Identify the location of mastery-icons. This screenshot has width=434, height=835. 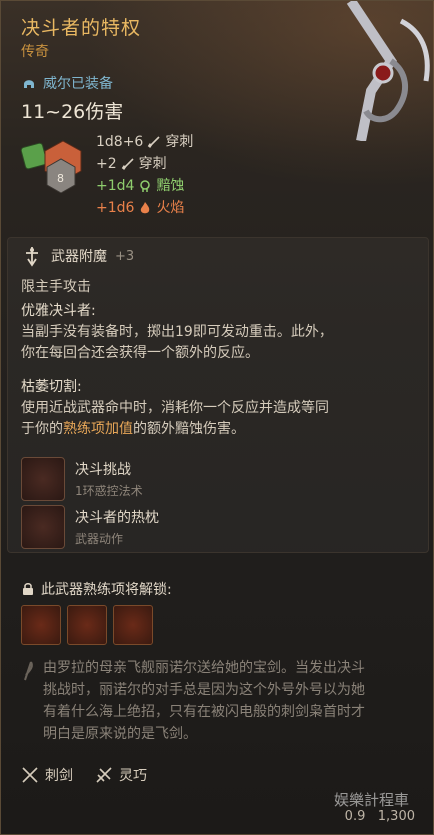
(87, 625).